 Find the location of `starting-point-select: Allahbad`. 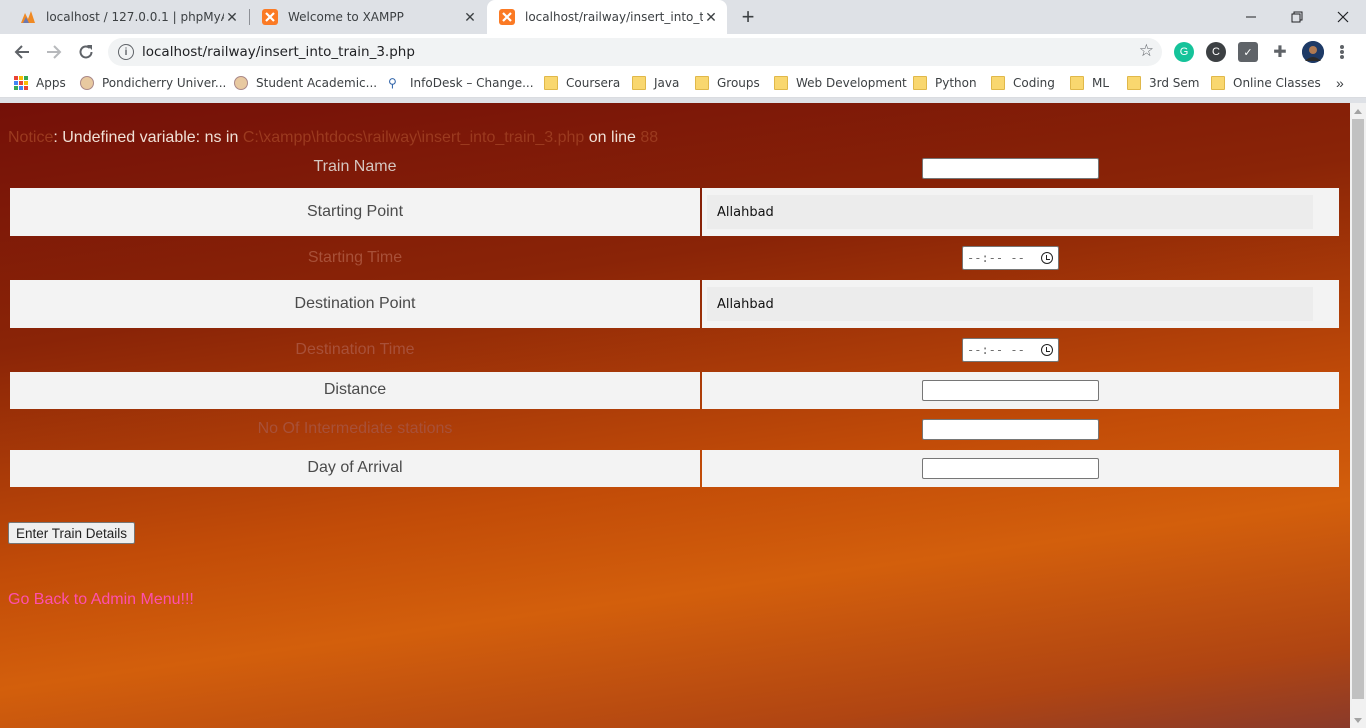

starting-point-select: Allahbad is located at coordinates (1010, 212).